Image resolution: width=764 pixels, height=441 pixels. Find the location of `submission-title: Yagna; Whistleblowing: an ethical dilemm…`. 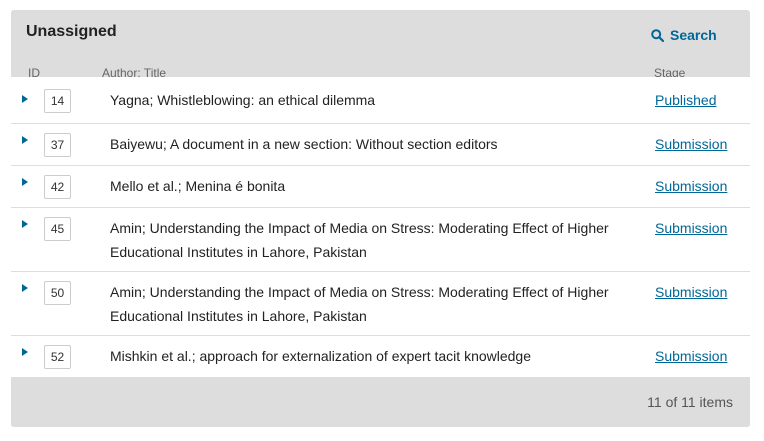

submission-title: Yagna; Whistleblowing: an ethical dilemm… is located at coordinates (243, 100).